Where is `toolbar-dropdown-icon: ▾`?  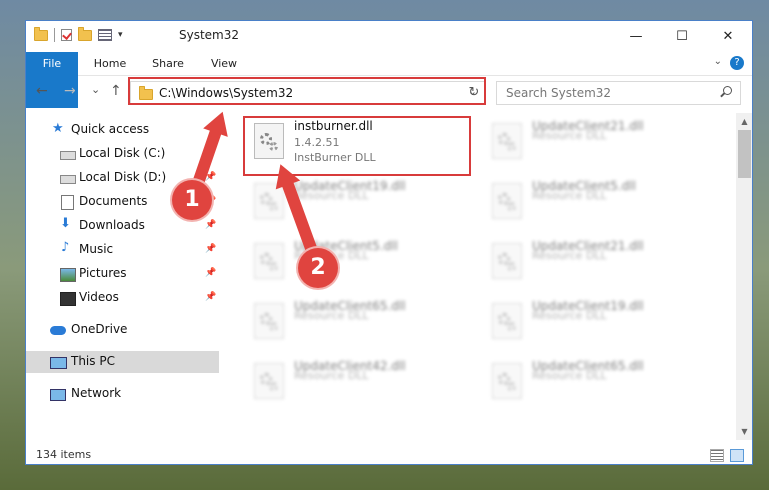 toolbar-dropdown-icon: ▾ is located at coordinates (120, 35).